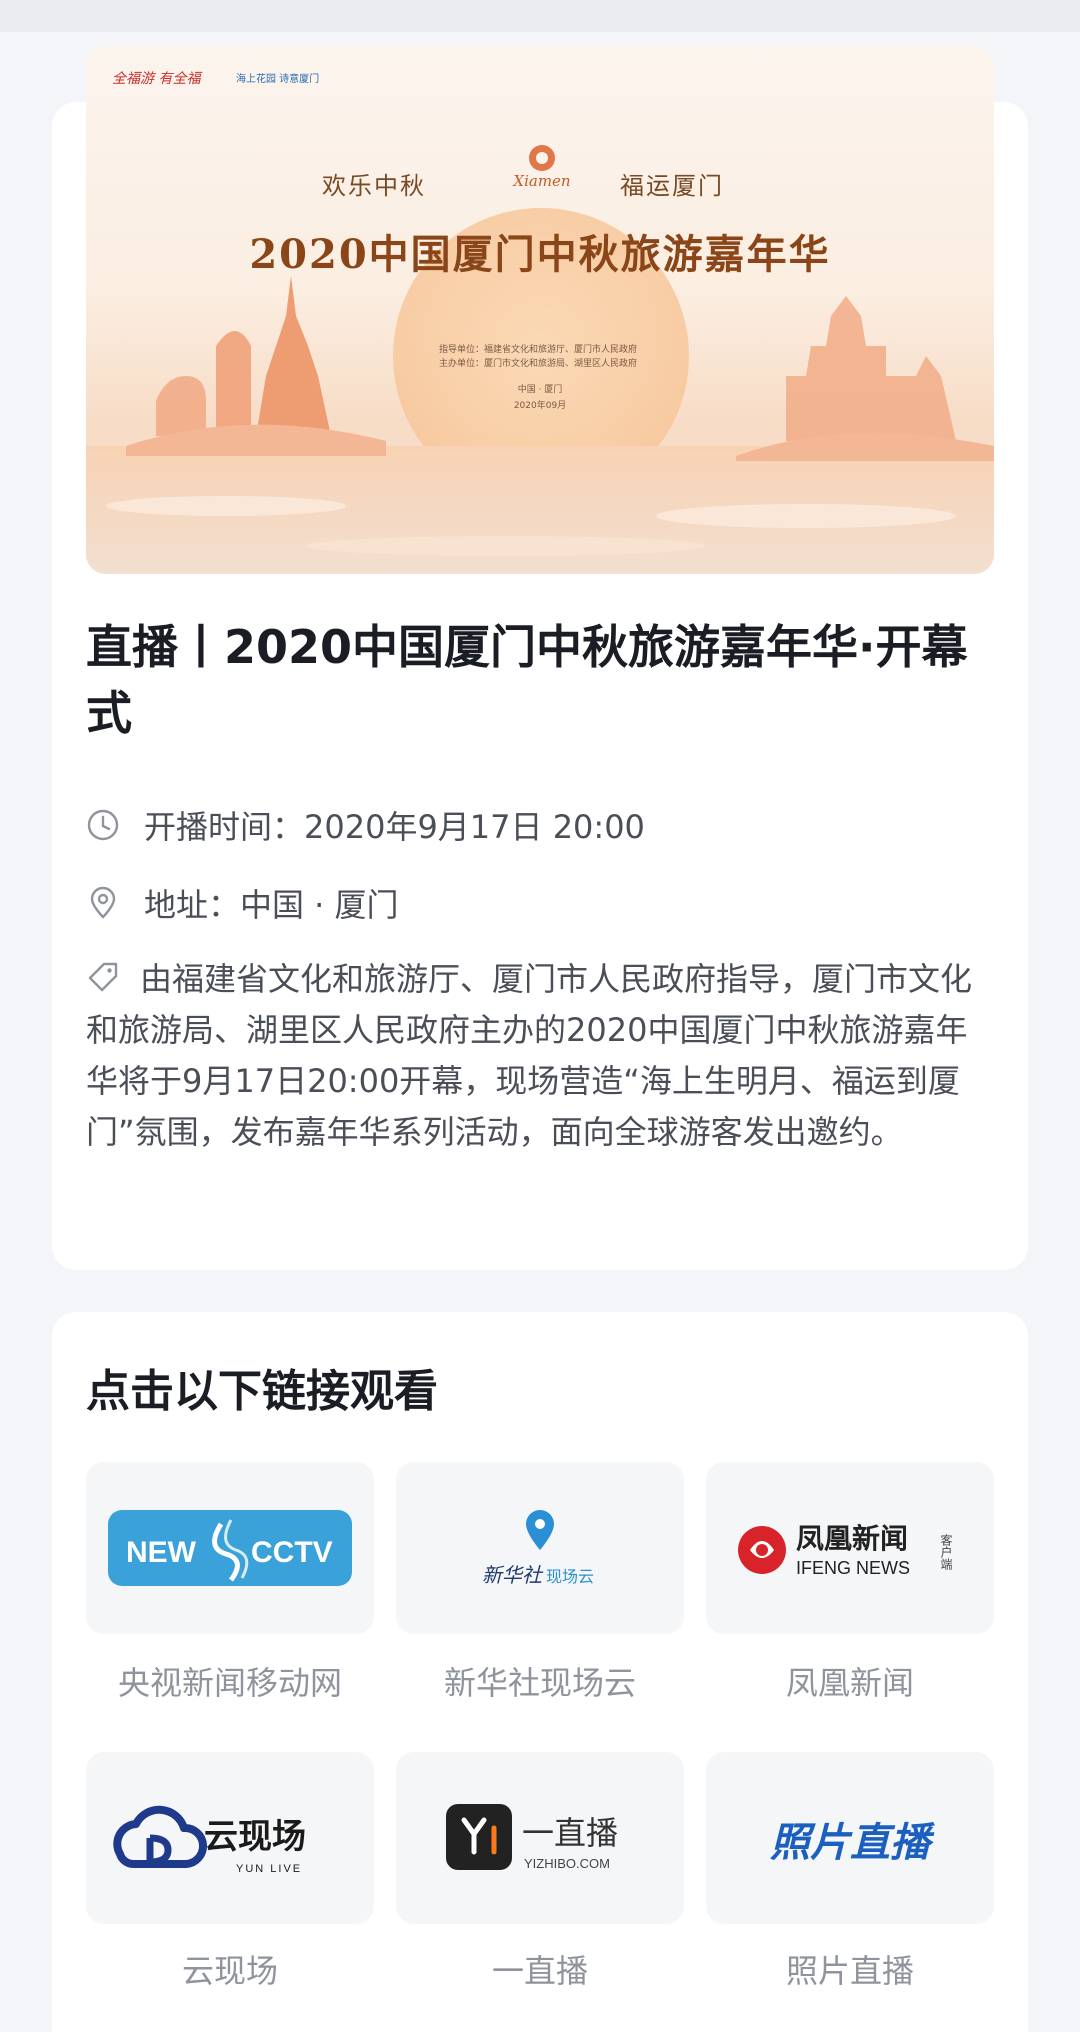 This screenshot has width=1080, height=2032. I want to click on banner-slogan-left: 欢乐中秋, so click(374, 186).